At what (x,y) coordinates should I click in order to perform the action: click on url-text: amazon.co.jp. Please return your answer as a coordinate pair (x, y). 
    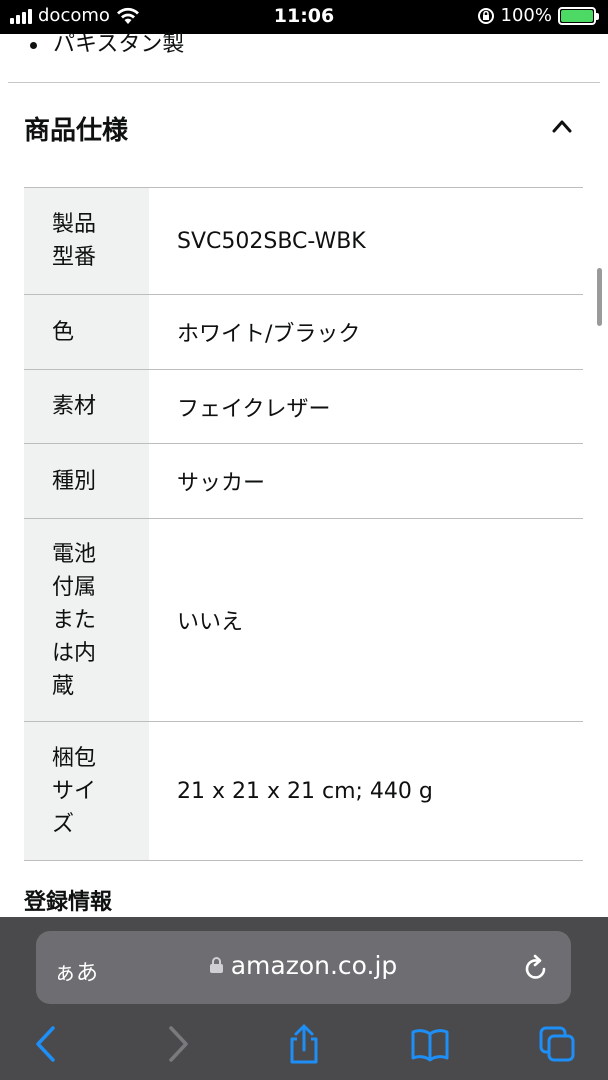
    Looking at the image, I should click on (314, 965).